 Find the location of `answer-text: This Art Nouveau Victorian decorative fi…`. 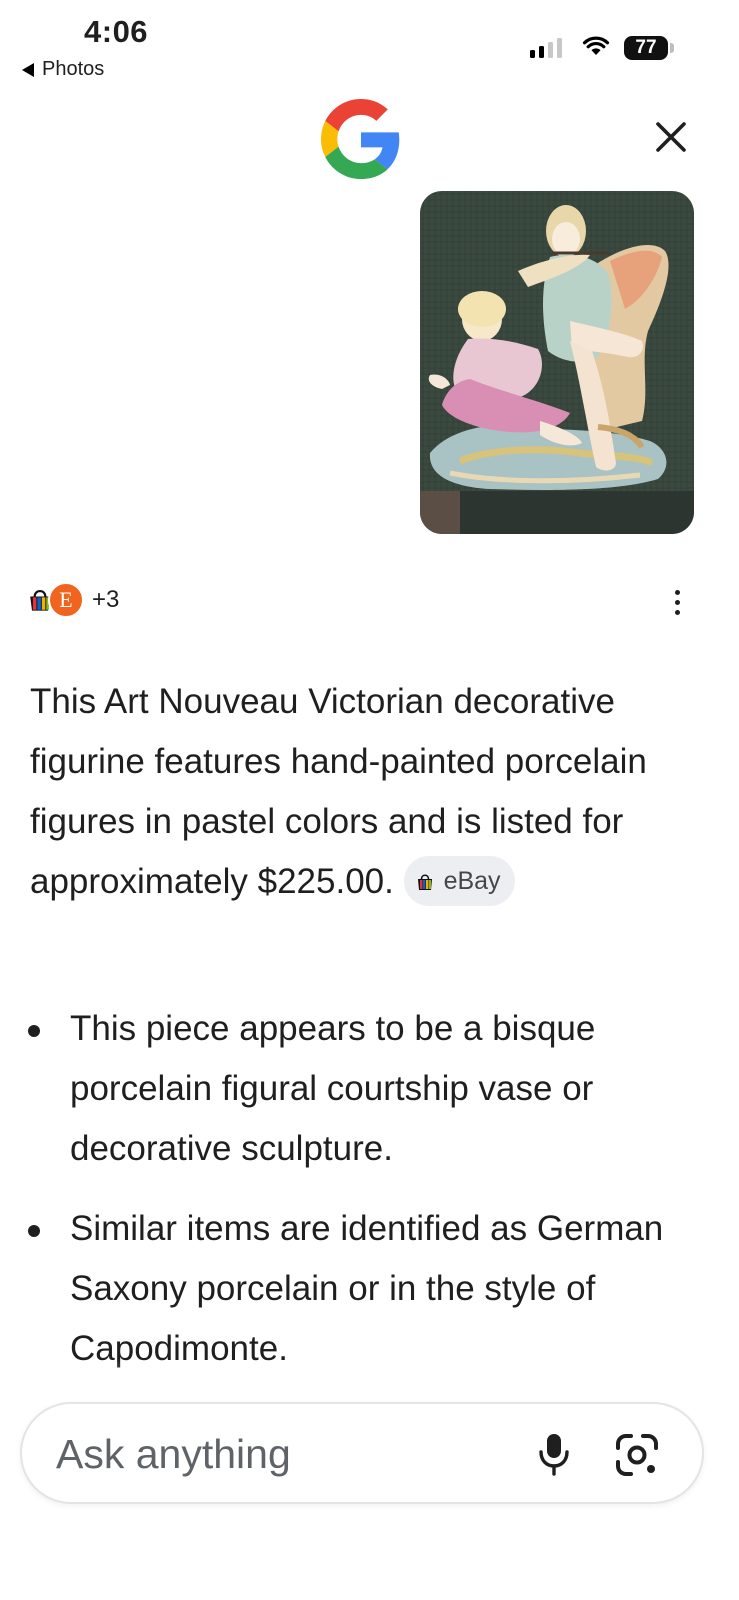

answer-text: This Art Nouveau Victorian decorative fi… is located at coordinates (338, 791).